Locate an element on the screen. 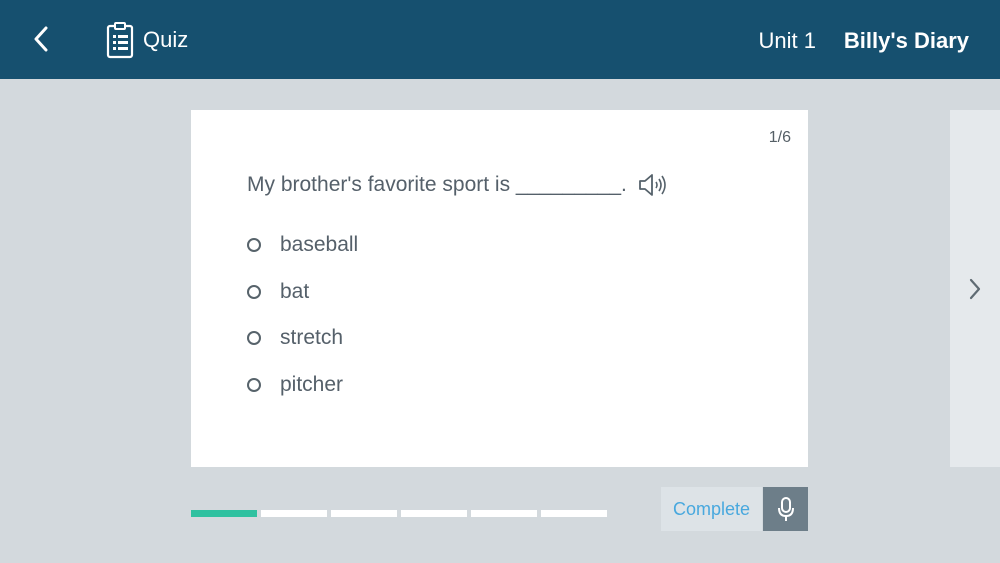 Image resolution: width=1000 pixels, height=563 pixels. microphone-button is located at coordinates (785, 509).